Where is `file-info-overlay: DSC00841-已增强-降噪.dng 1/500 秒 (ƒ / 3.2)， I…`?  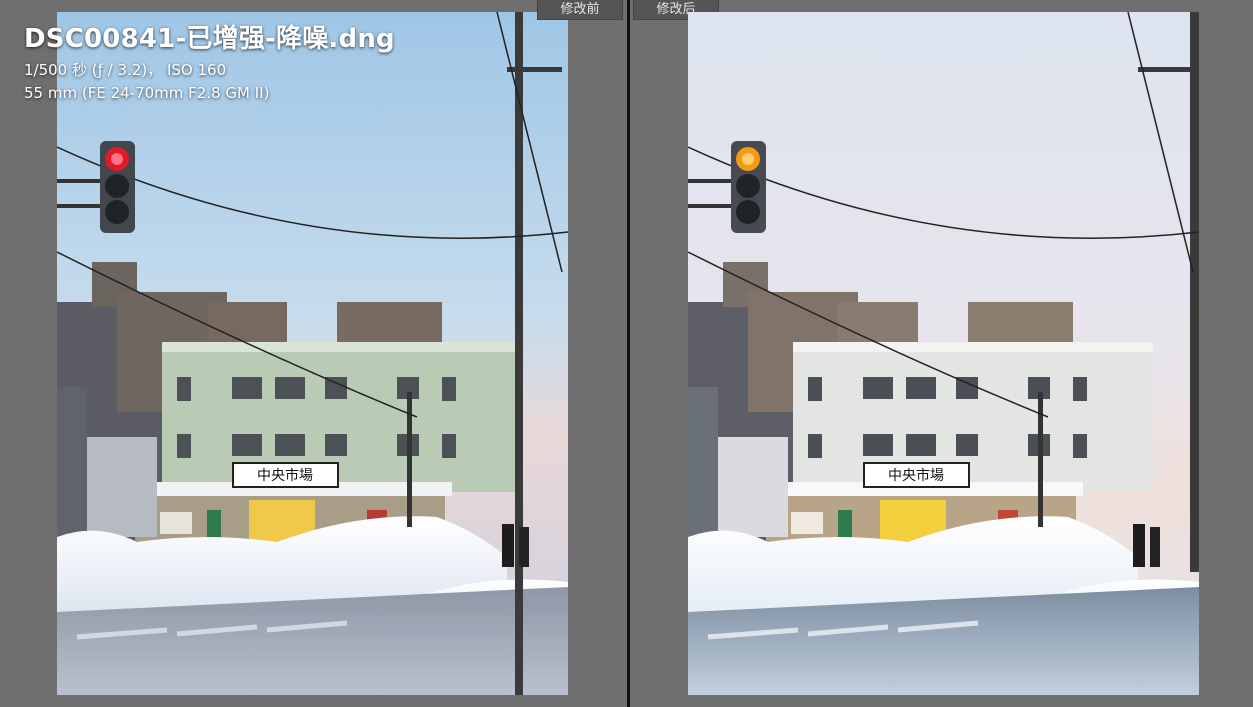
file-info-overlay: DSC00841-已增强-降噪.dng 1/500 秒 (ƒ / 3.2)， I… is located at coordinates (209, 60).